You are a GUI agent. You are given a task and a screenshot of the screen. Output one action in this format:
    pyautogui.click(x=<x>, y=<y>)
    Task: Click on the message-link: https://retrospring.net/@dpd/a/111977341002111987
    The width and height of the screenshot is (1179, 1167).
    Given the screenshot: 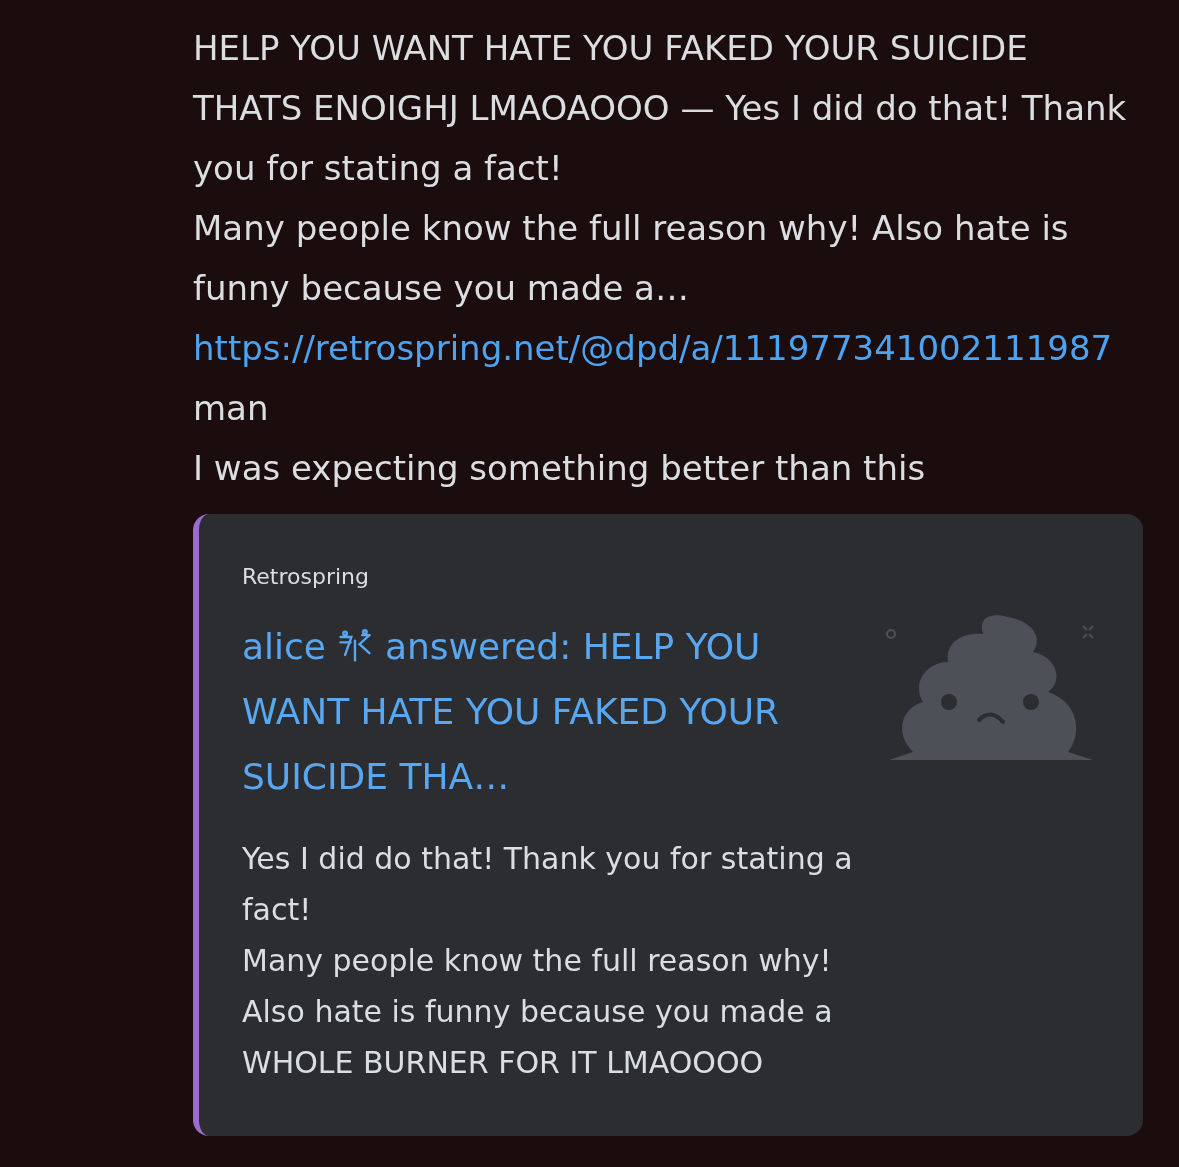 What is the action you would take?
    pyautogui.click(x=653, y=348)
    